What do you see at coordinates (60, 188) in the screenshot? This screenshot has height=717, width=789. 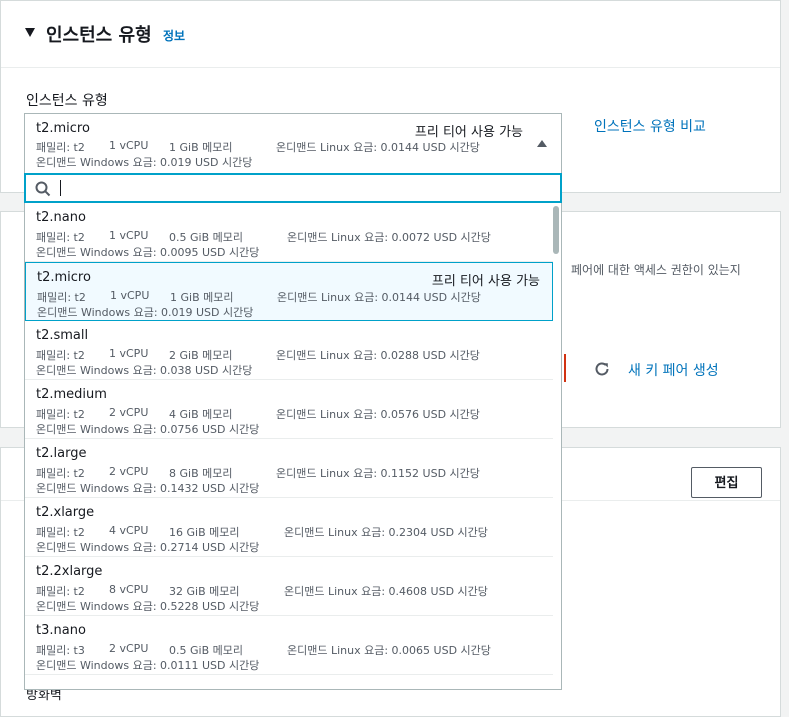 I see `text-cursor` at bounding box center [60, 188].